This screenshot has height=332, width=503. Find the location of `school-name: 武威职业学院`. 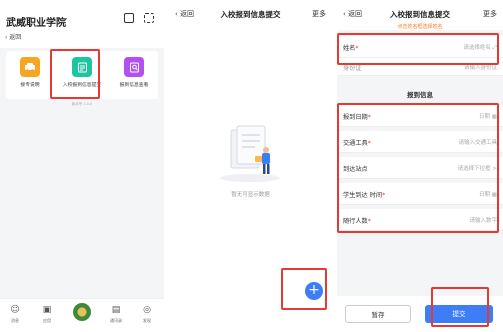

school-name: 武威职业学院 is located at coordinates (36, 21).